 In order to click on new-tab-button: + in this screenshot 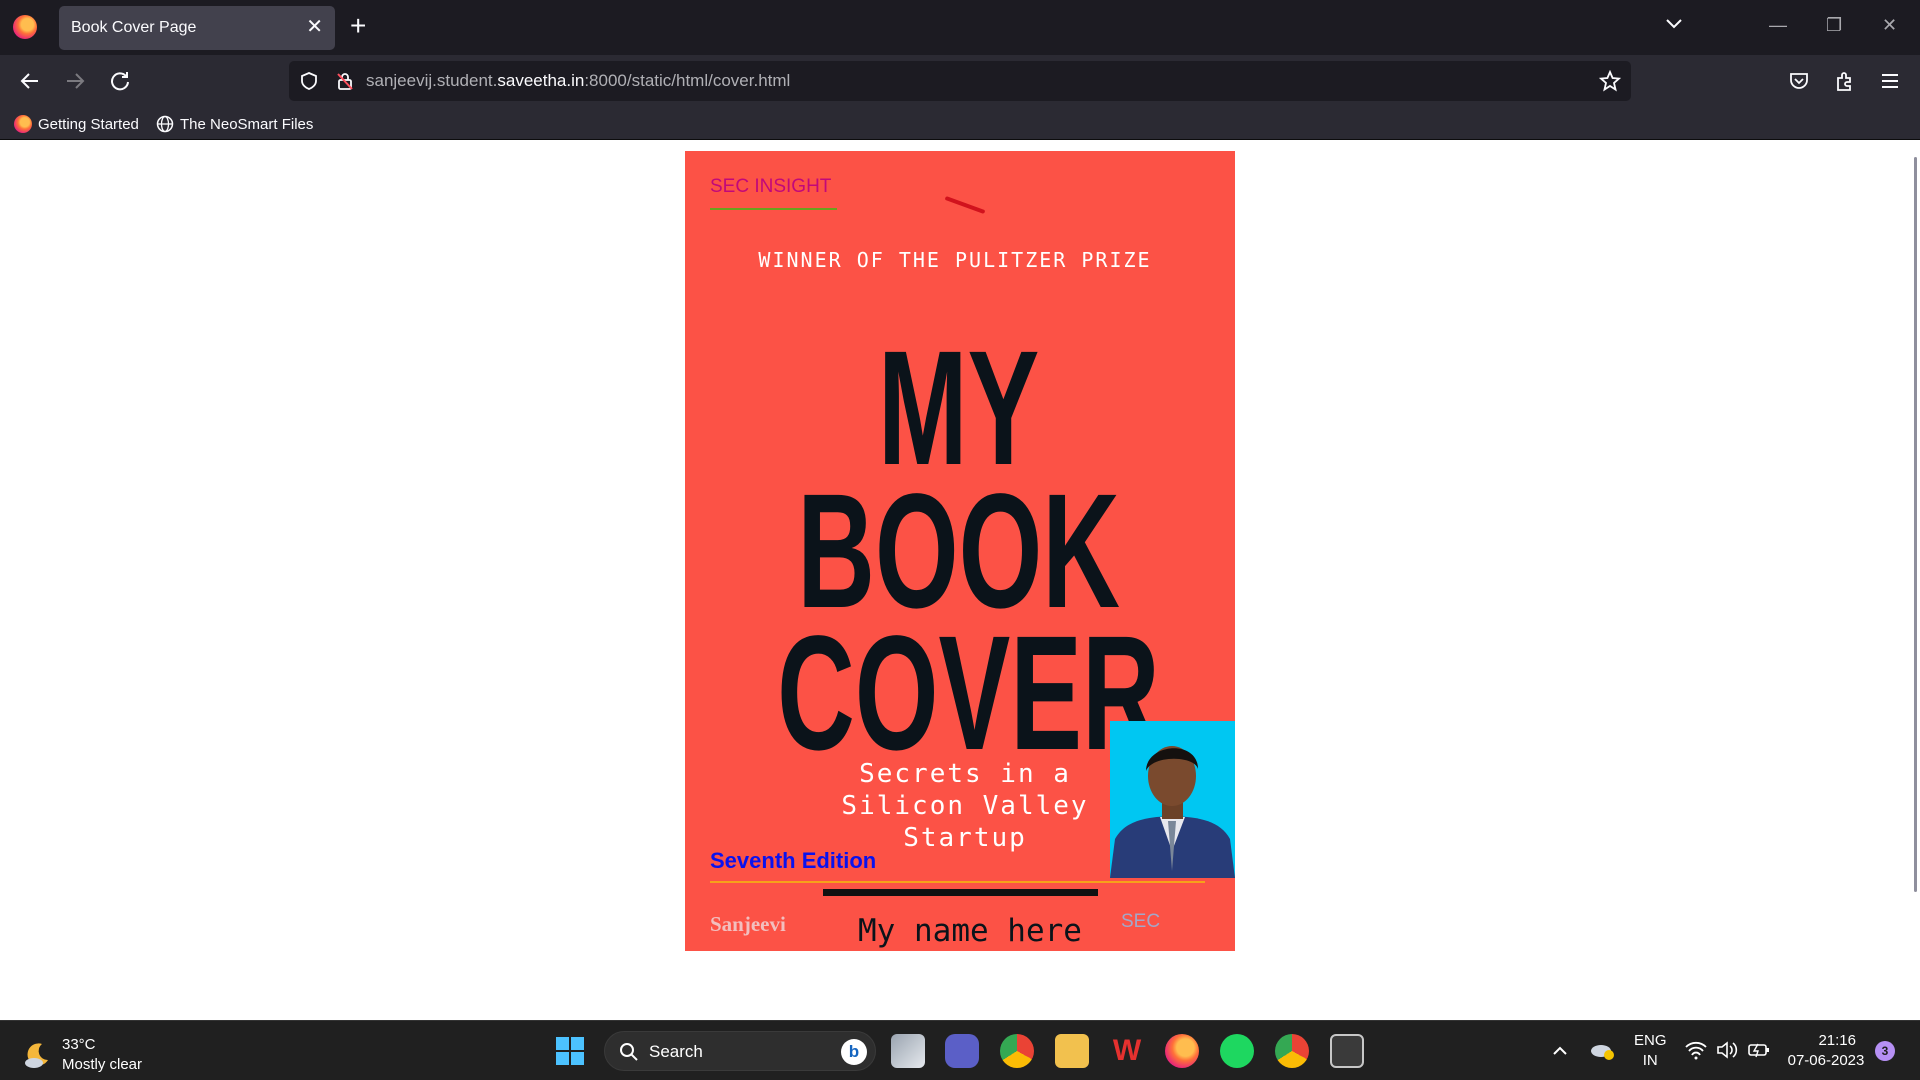, I will do `click(358, 26)`.